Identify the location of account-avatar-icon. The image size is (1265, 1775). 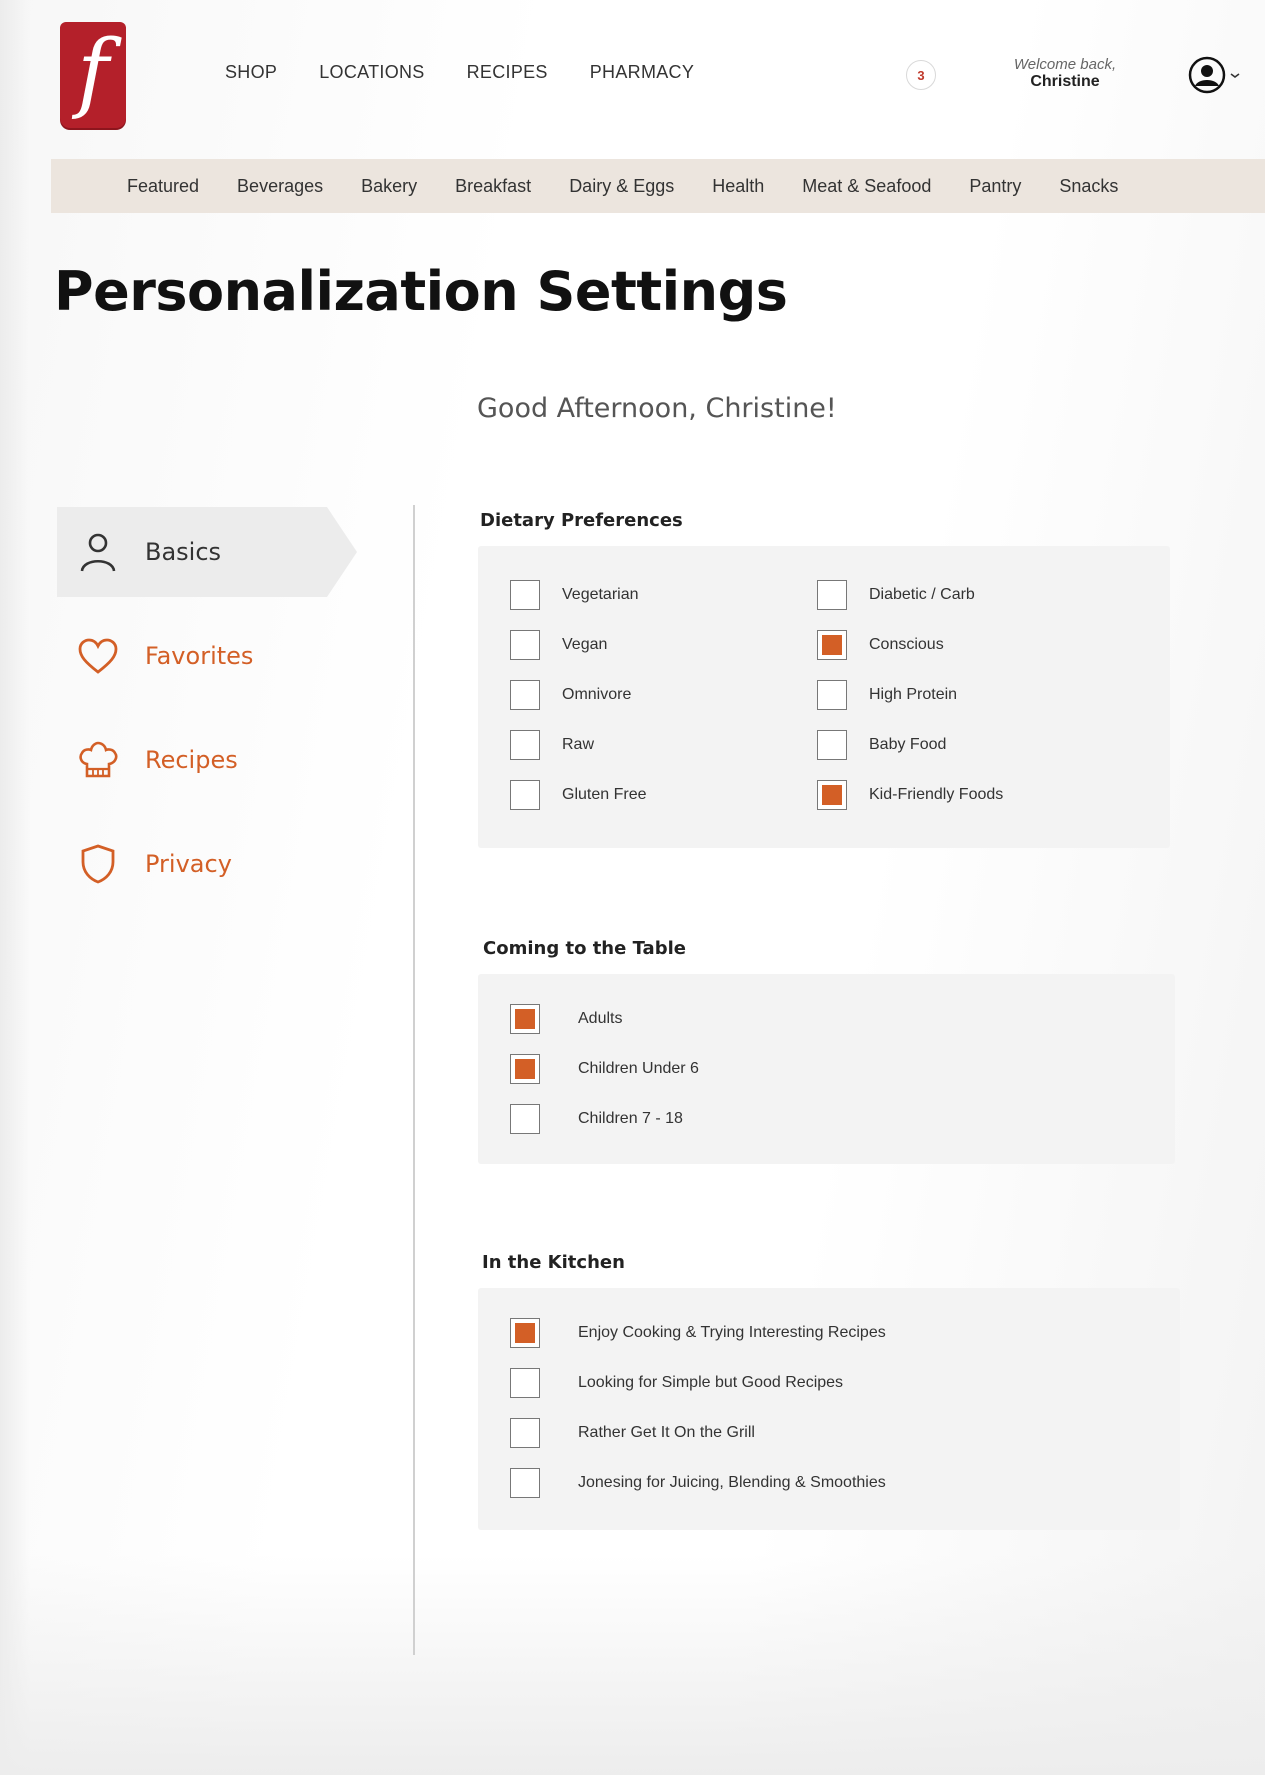
(1207, 75).